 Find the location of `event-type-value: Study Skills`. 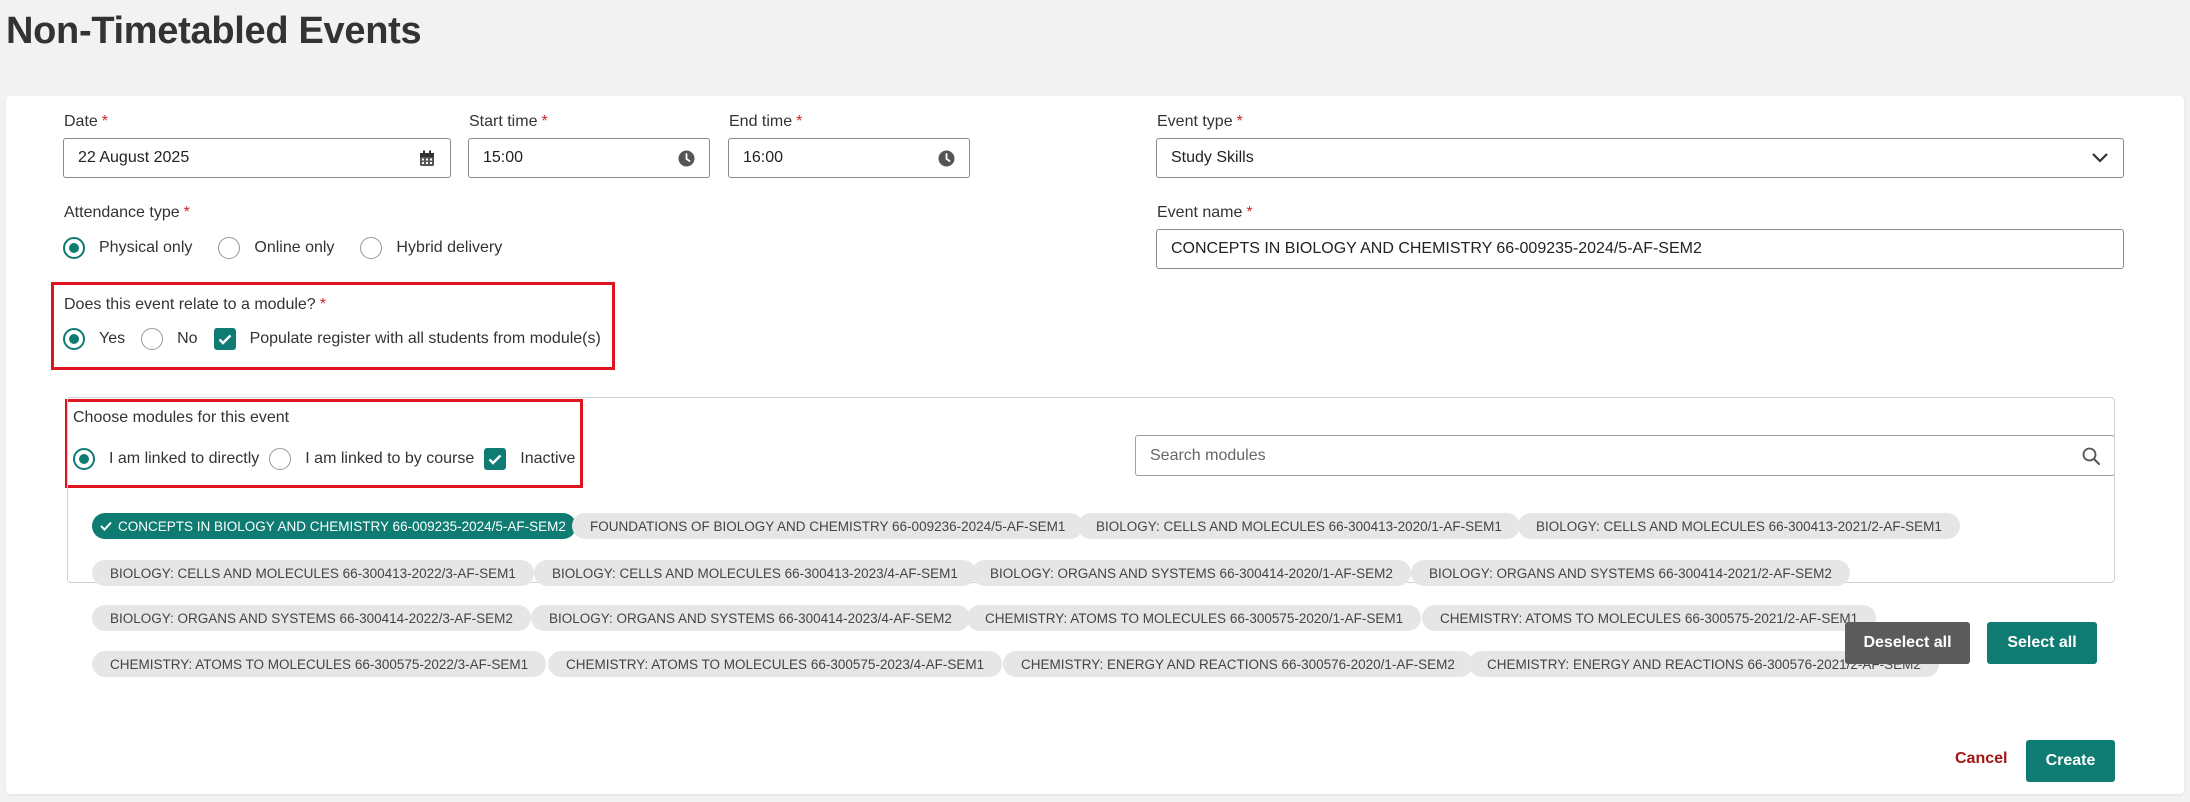

event-type-value: Study Skills is located at coordinates (1212, 157).